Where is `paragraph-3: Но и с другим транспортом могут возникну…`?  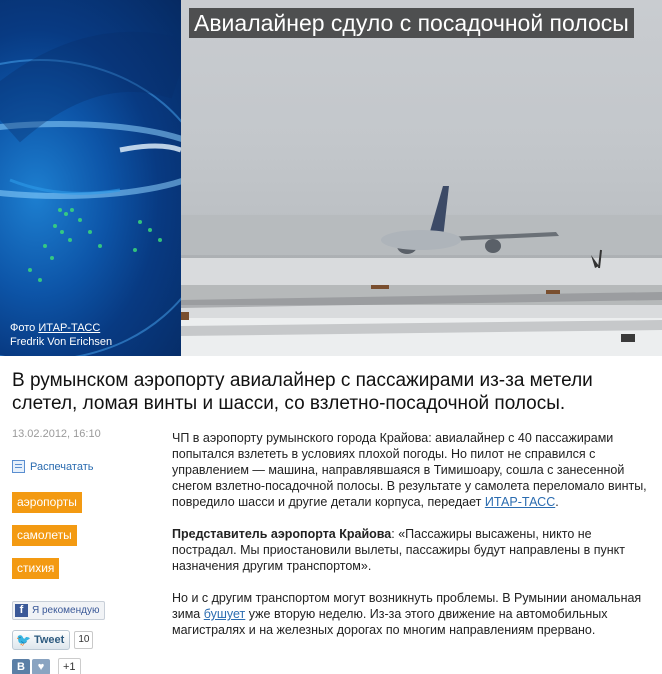 paragraph-3: Но и с другим транспортом могут возникну… is located at coordinates (414, 614).